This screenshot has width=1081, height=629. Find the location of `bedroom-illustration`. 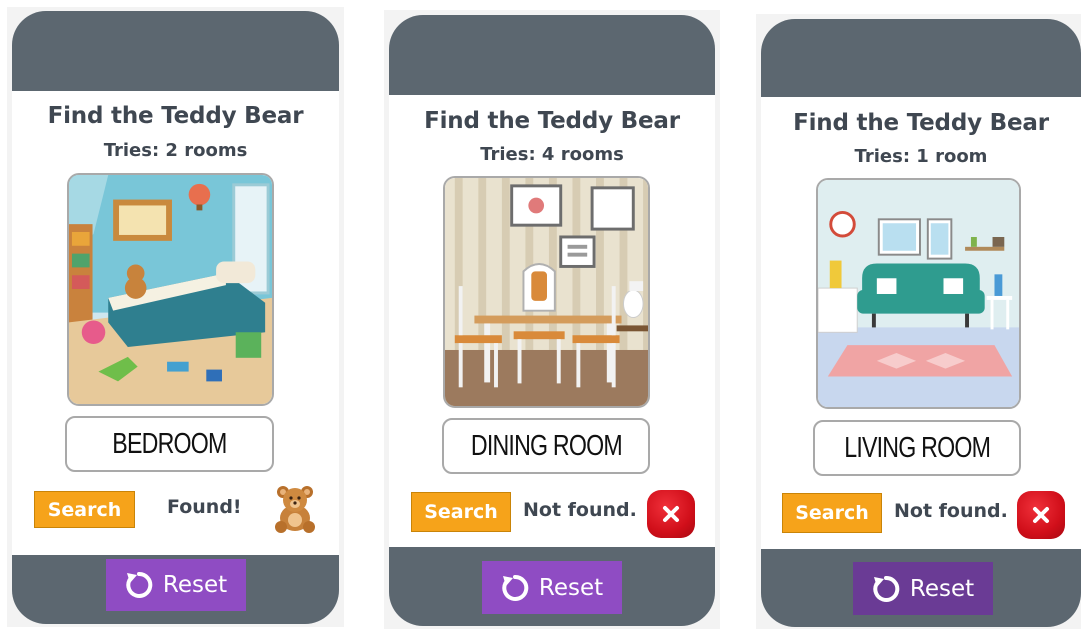

bedroom-illustration is located at coordinates (170, 289).